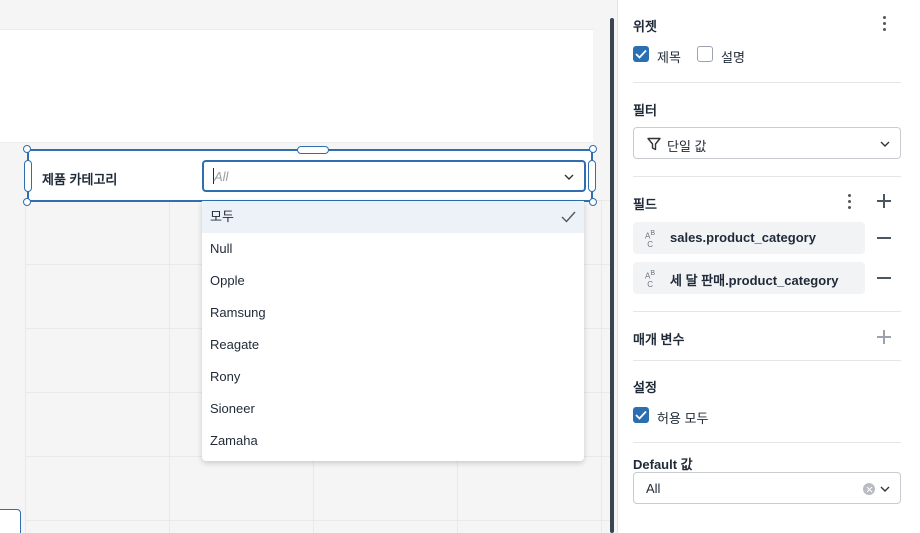  What do you see at coordinates (393, 377) in the screenshot?
I see `dropdown-option: Rony` at bounding box center [393, 377].